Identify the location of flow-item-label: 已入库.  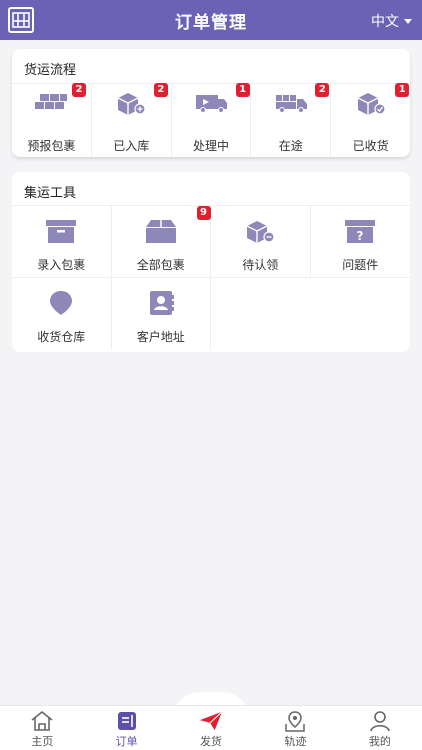
(131, 146).